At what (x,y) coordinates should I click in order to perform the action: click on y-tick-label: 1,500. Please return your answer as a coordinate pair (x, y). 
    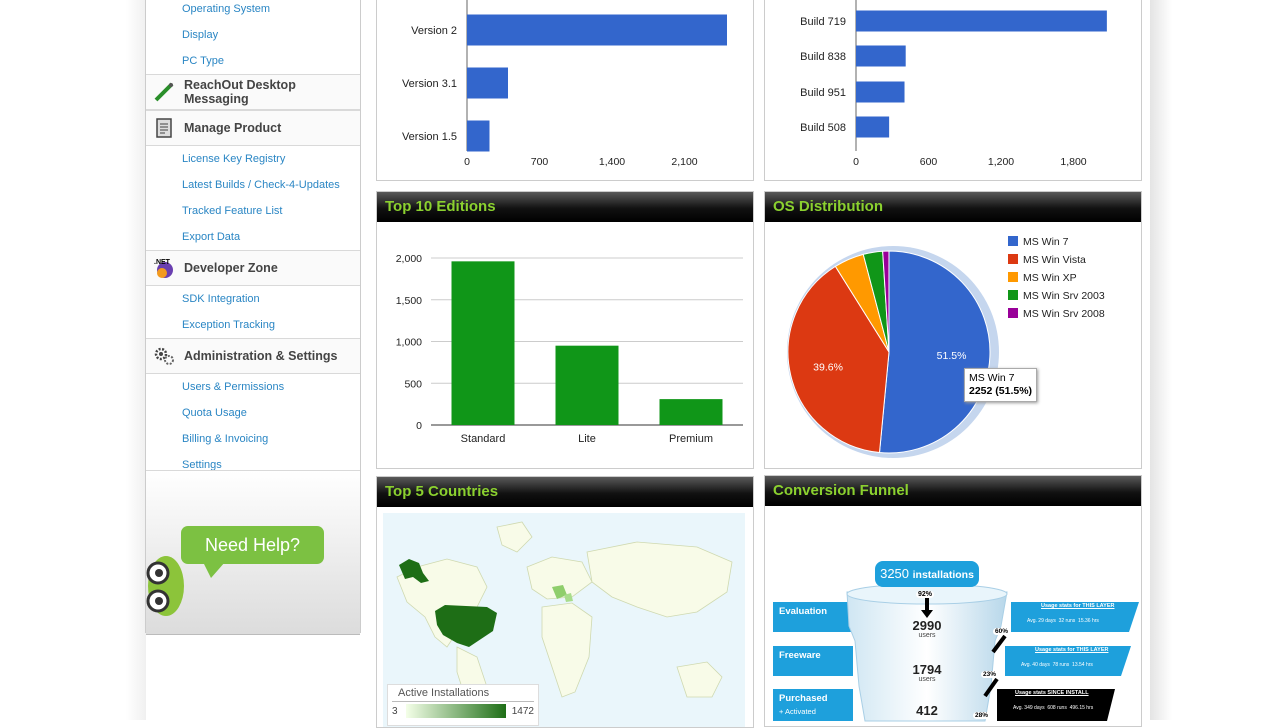
    Looking at the image, I should click on (409, 301).